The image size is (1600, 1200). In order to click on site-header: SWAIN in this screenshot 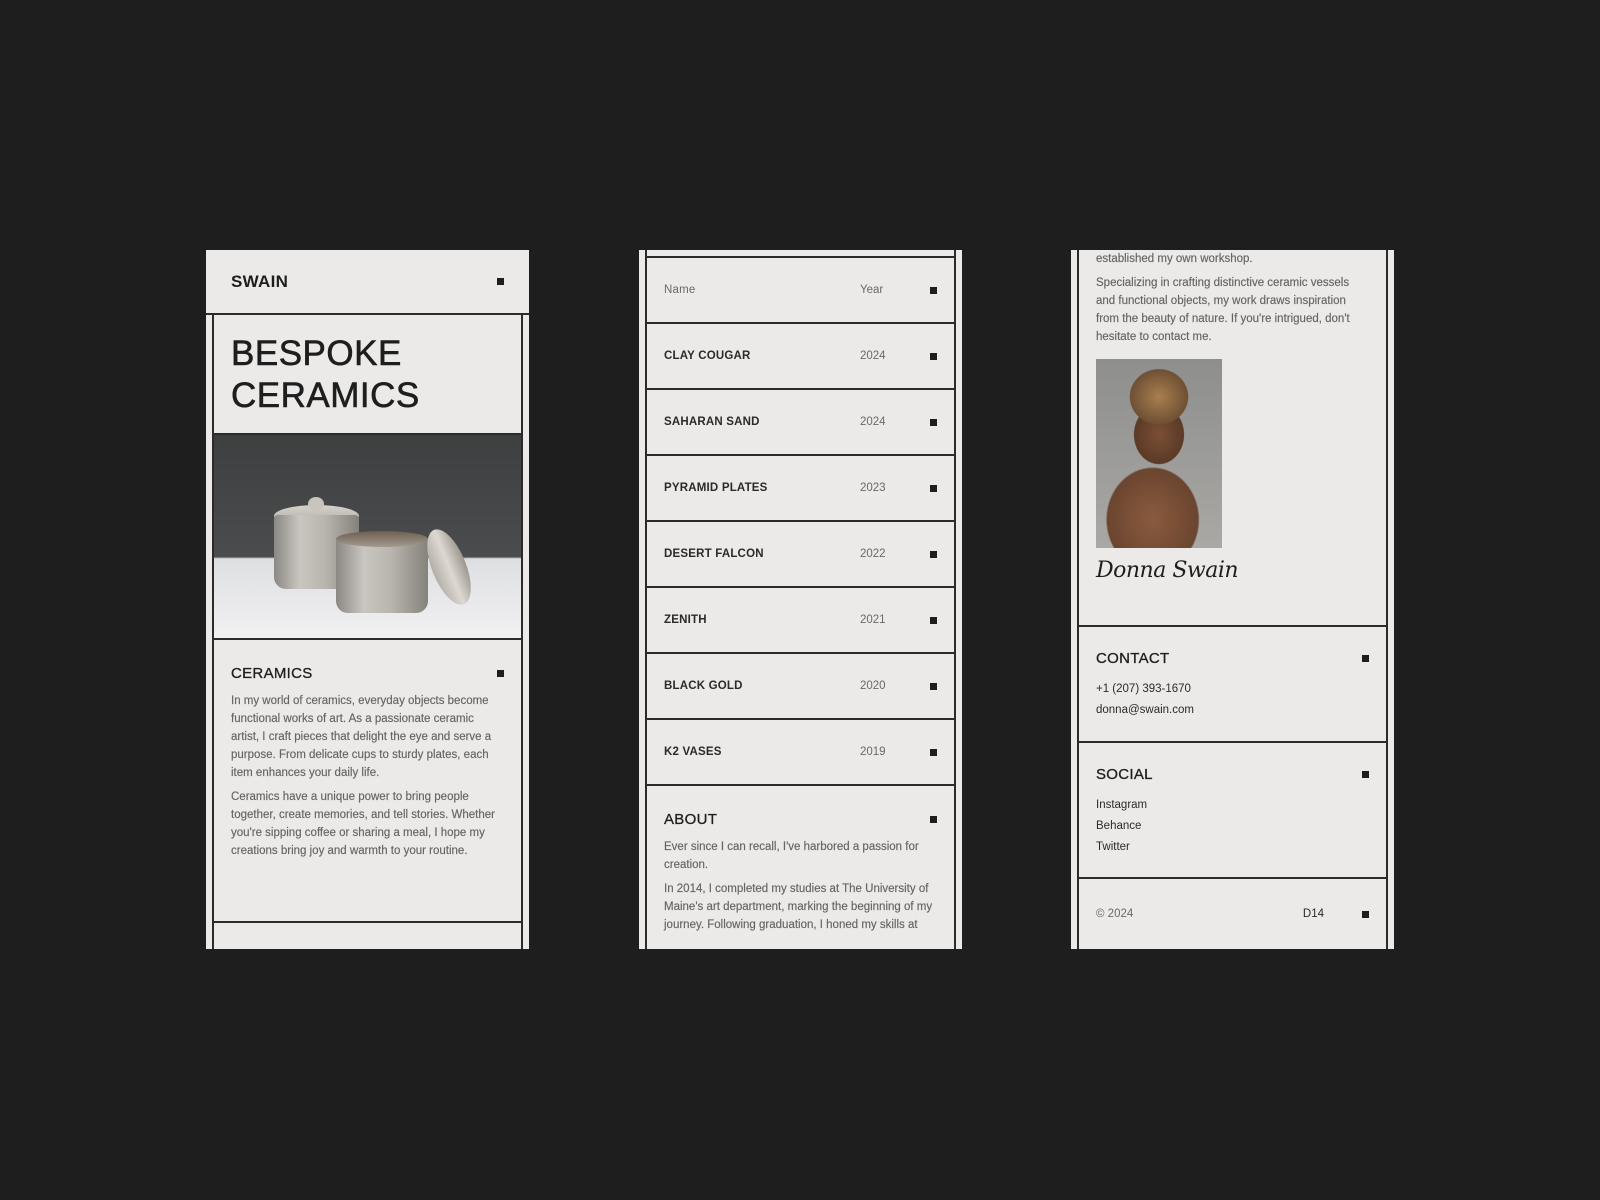, I will do `click(367, 282)`.